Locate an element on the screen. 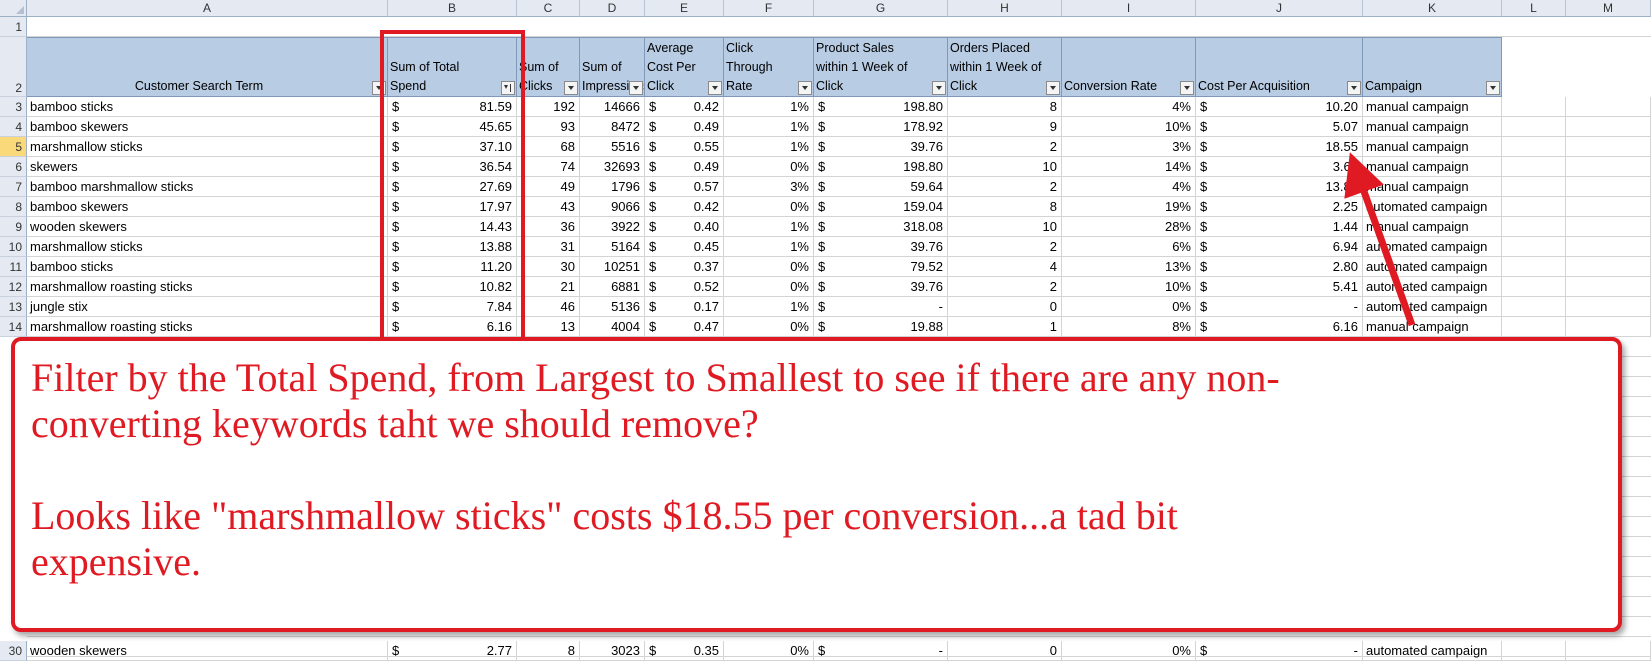  table-header-2: Sum of Total Spend is located at coordinates (452, 67).